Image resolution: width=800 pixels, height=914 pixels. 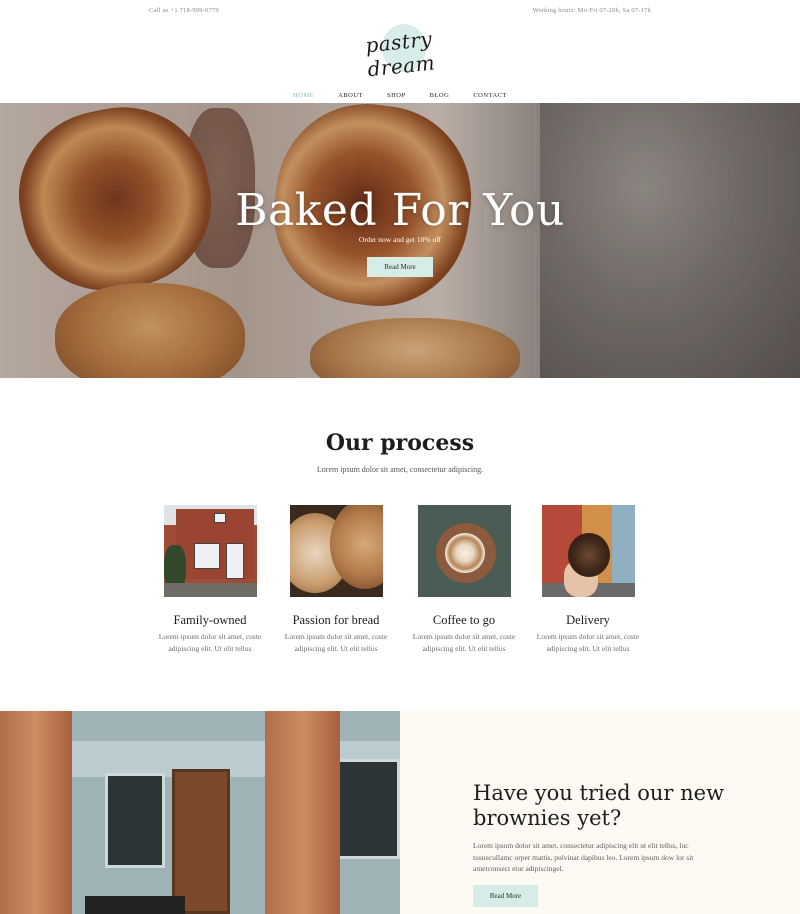 I want to click on image-cafe-table, so click(x=135, y=905).